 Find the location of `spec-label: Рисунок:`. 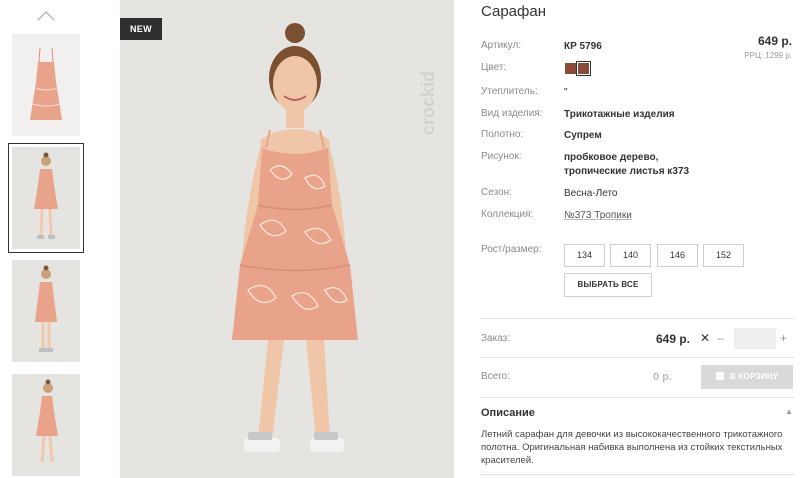

spec-label: Рисунок: is located at coordinates (501, 156).